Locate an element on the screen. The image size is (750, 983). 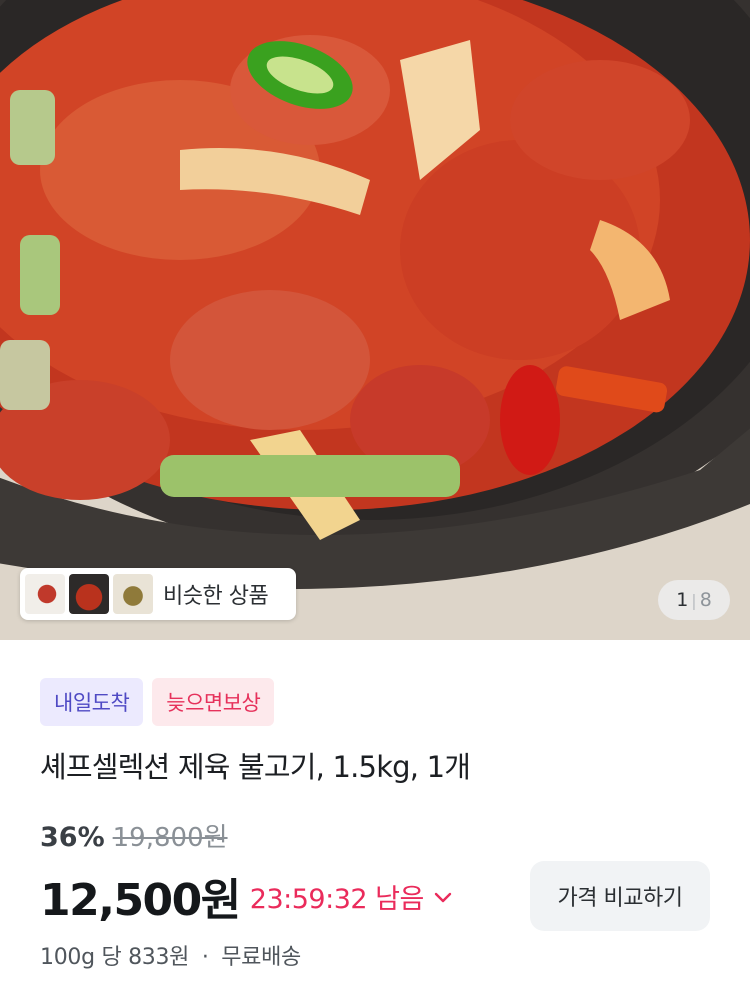
price-compare-button: 가격 비교하기 is located at coordinates (620, 896).